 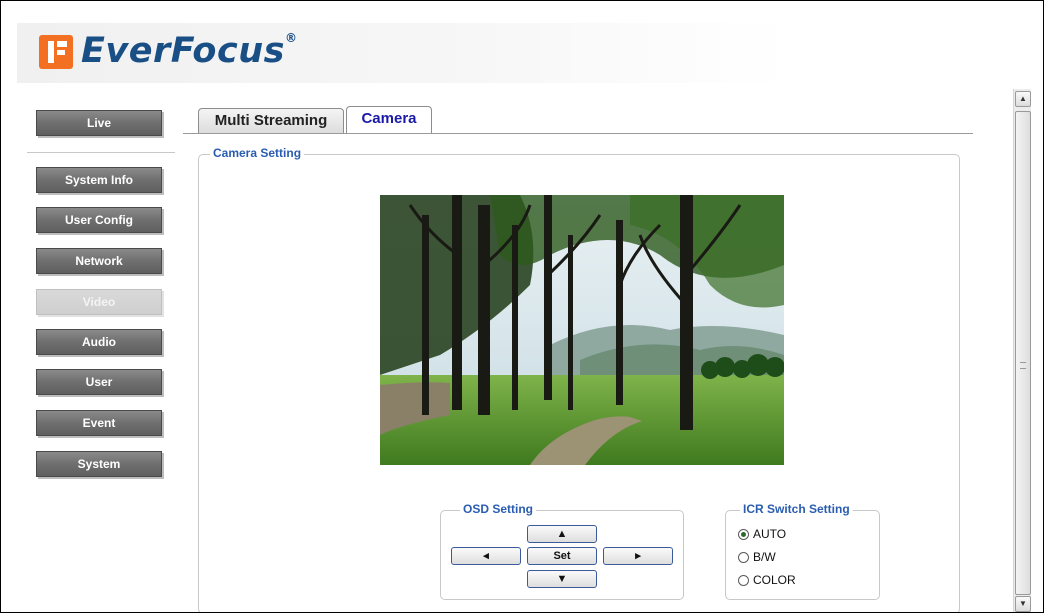 I want to click on sidebar-item-event: Event, so click(x=99, y=423).